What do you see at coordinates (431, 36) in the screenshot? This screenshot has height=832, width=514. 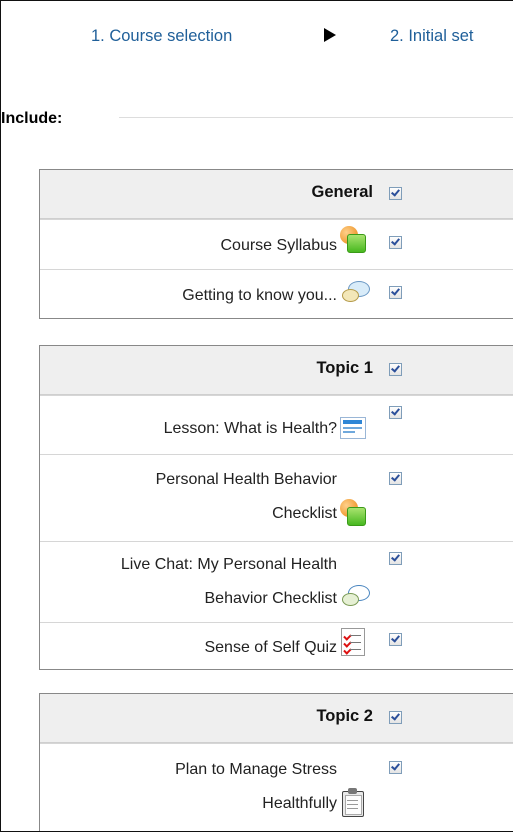 I see `step-initial-settings: 2. Initial set` at bounding box center [431, 36].